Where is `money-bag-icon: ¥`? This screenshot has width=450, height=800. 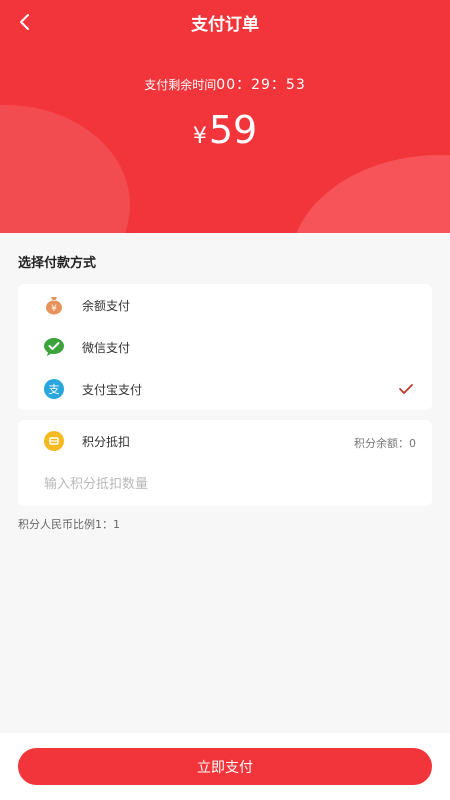
money-bag-icon: ¥ is located at coordinates (54, 305).